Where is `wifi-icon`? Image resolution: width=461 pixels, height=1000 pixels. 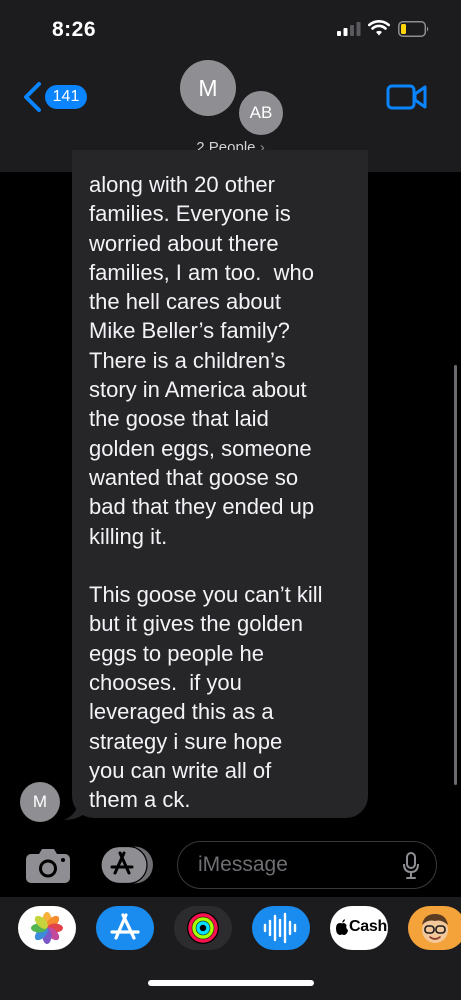 wifi-icon is located at coordinates (379, 28).